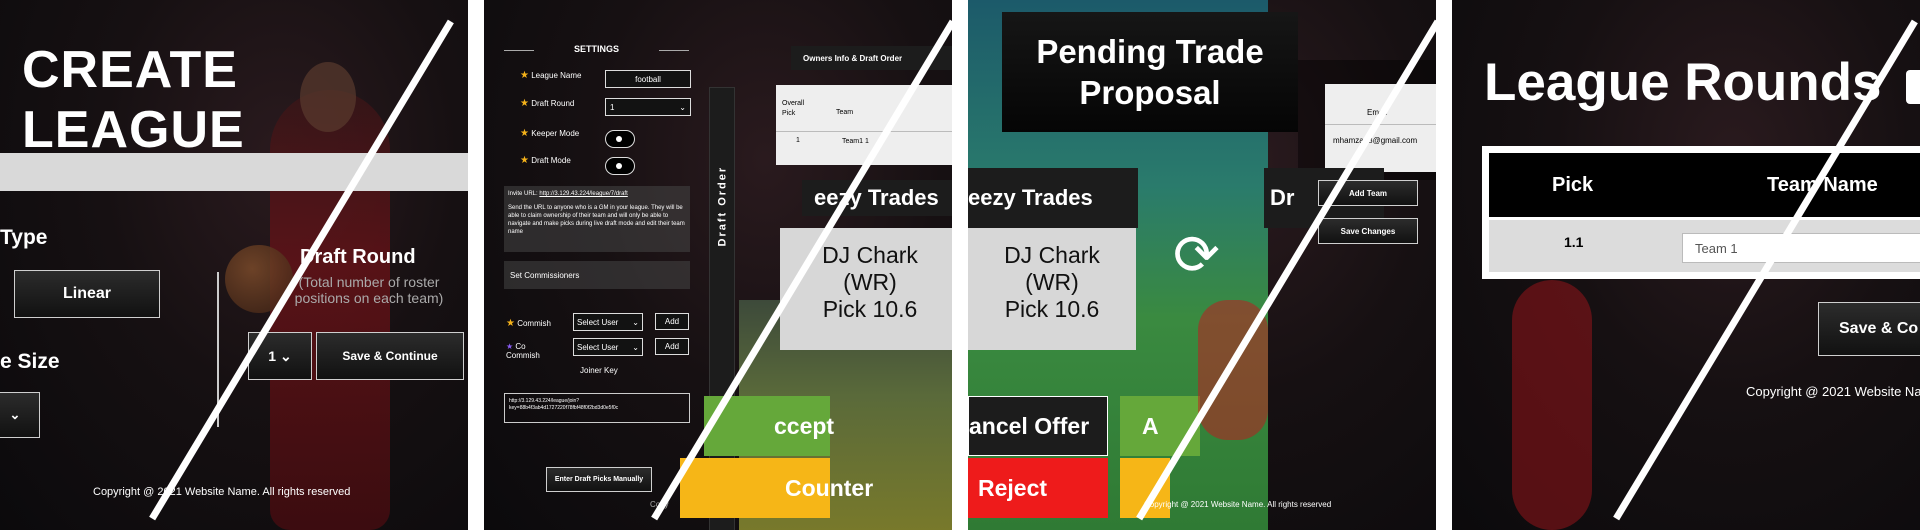  What do you see at coordinates (845, 112) in the screenshot?
I see `header-team: Team` at bounding box center [845, 112].